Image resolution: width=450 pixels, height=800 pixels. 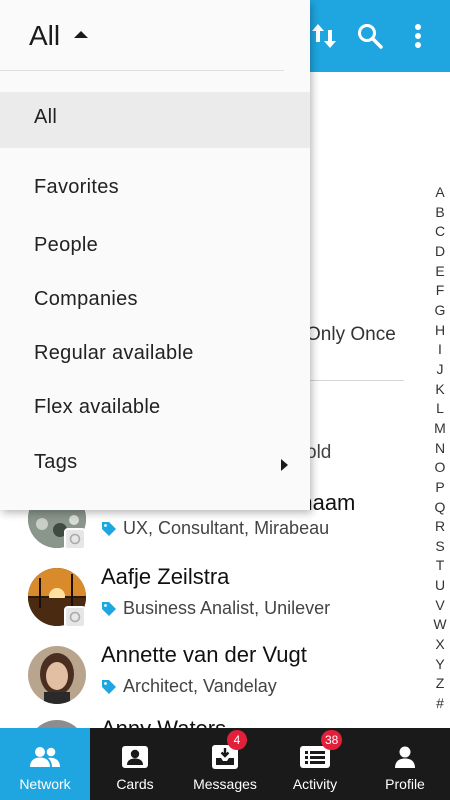 I want to click on nav-messages: 4 Messages, so click(x=225, y=764).